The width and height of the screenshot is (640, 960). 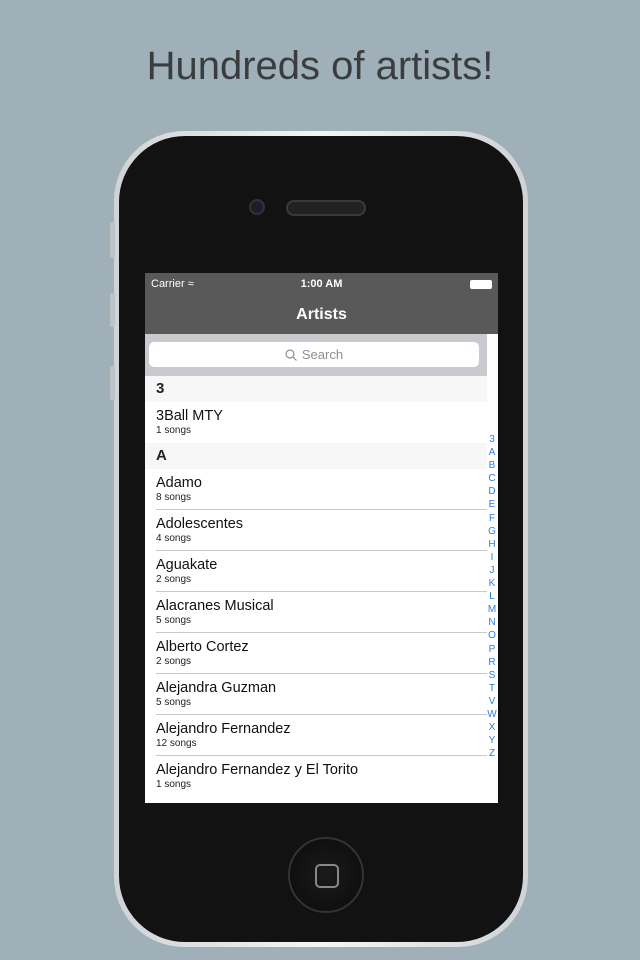 I want to click on section-header: 3, so click(x=316, y=389).